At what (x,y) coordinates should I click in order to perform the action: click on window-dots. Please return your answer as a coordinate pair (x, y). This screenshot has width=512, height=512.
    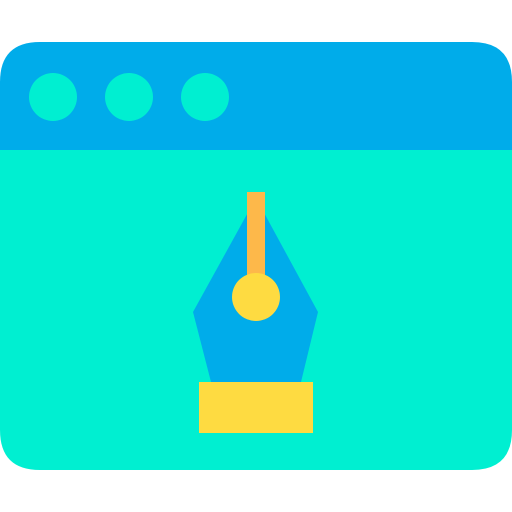
    Looking at the image, I should click on (129, 97).